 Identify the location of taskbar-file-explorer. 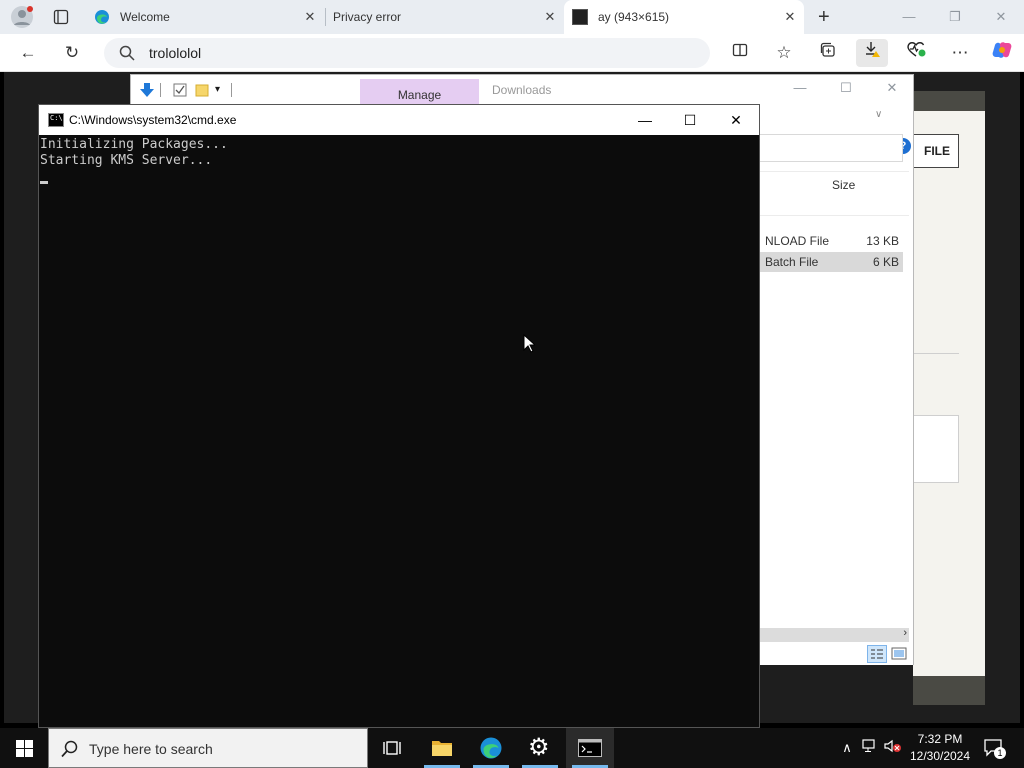
(442, 748).